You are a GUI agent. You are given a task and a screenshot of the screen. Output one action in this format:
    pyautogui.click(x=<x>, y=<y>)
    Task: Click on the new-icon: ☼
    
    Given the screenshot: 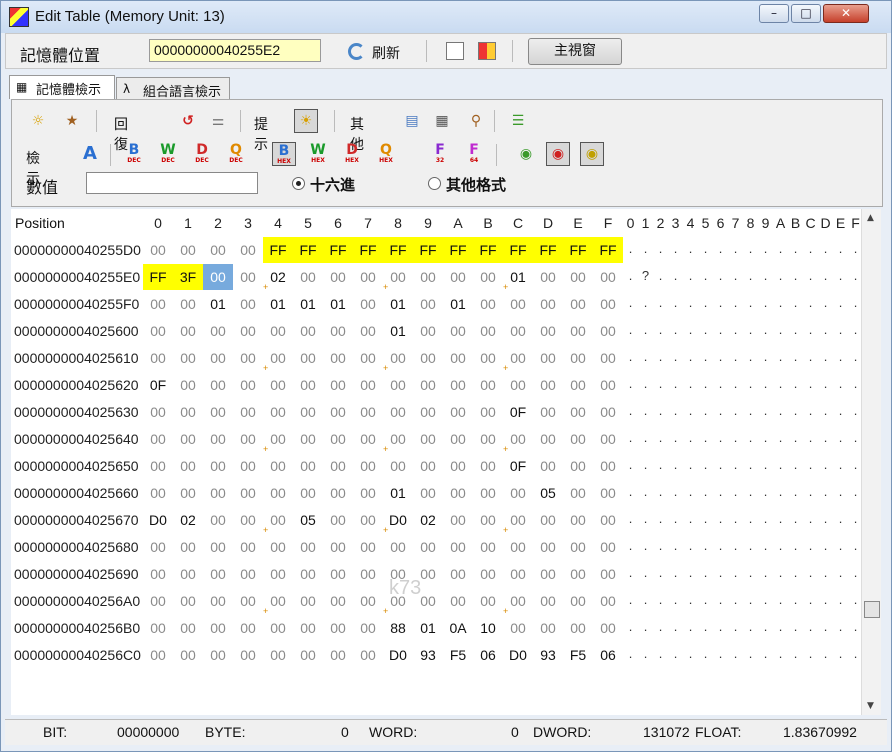 What is the action you would take?
    pyautogui.click(x=38, y=122)
    